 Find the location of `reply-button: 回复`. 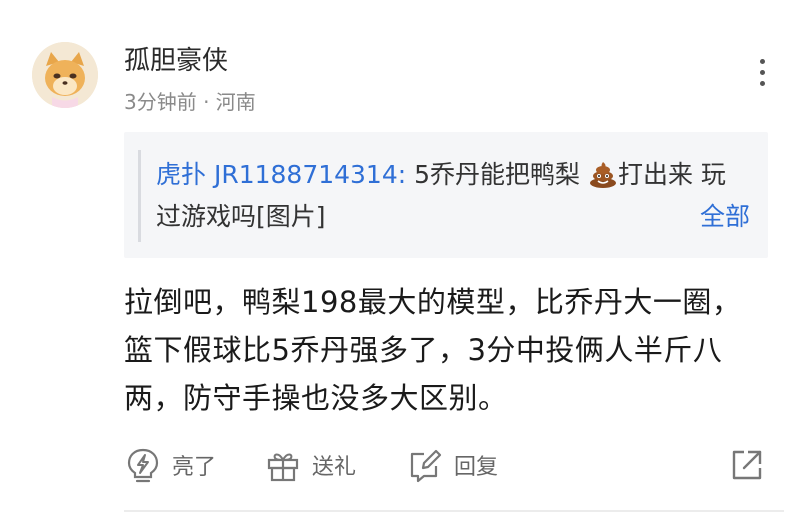

reply-button: 回复 is located at coordinates (452, 465).